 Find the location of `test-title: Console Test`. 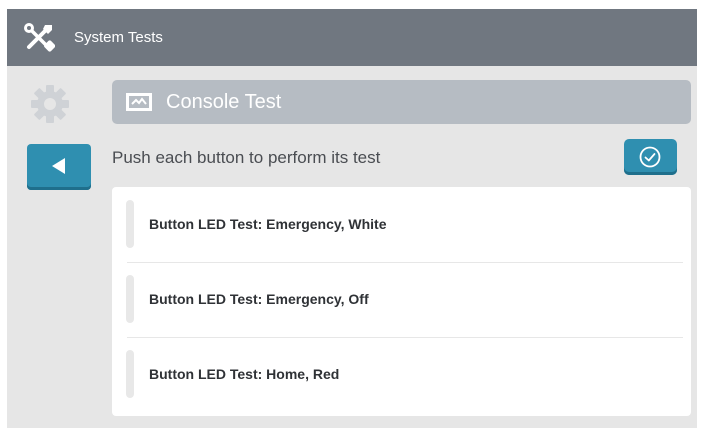

test-title: Console Test is located at coordinates (224, 102).